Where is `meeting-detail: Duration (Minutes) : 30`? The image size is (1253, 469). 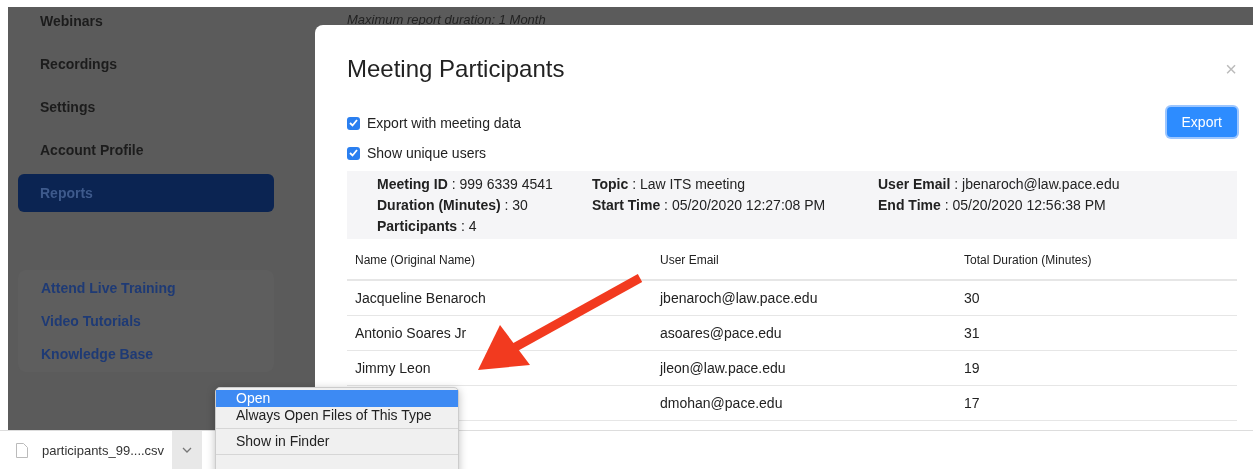 meeting-detail: Duration (Minutes) : 30 is located at coordinates (453, 205).